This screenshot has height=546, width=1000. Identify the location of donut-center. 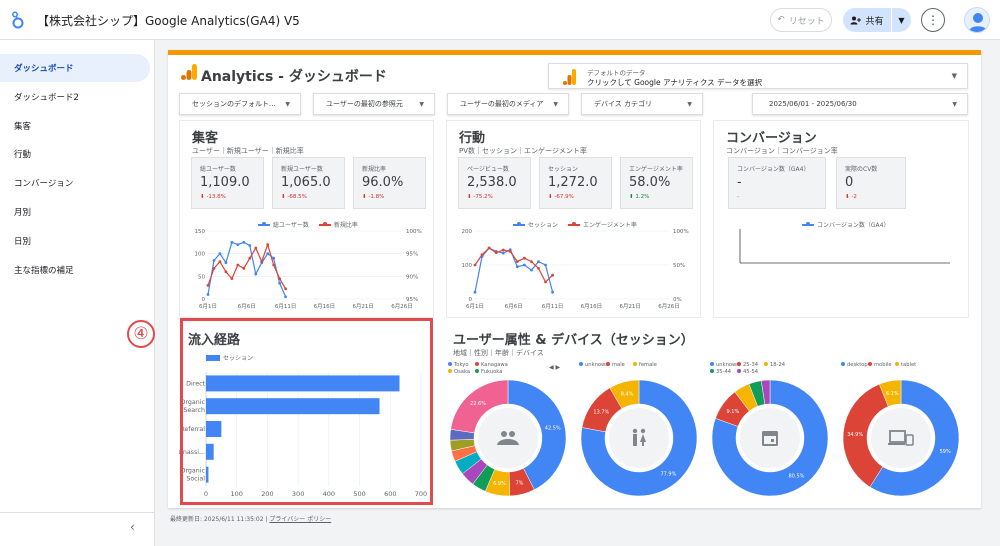
(508, 438).